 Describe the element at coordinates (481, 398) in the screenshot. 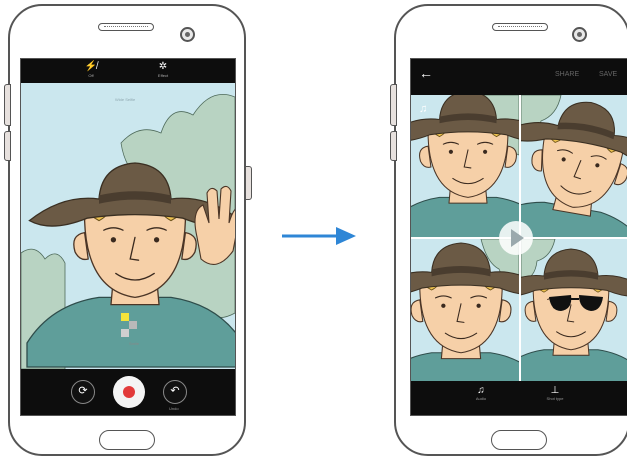

I see `audio-label: Audio` at that location.